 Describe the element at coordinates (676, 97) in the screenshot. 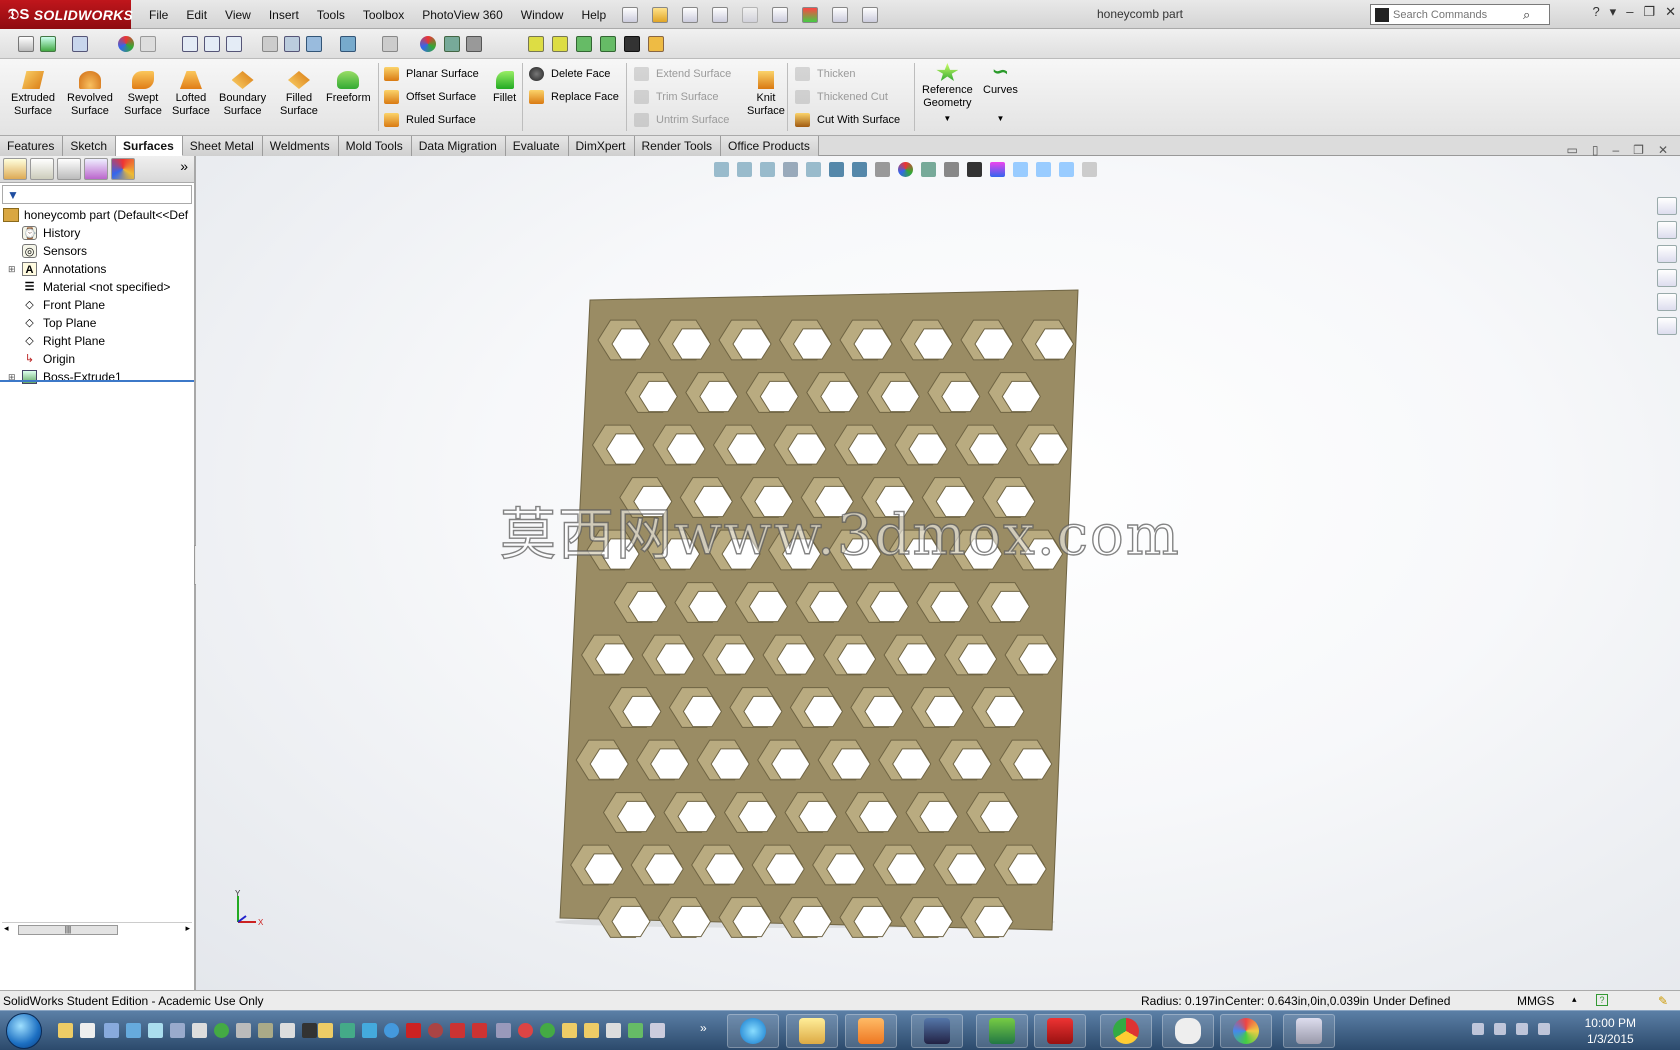

I see `trim-surface-button: Trim Surface` at that location.